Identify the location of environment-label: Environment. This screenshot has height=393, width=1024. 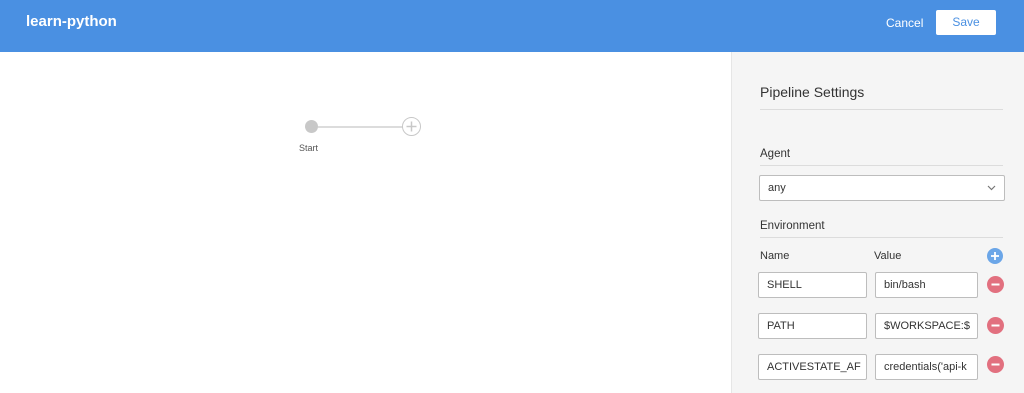
(792, 226).